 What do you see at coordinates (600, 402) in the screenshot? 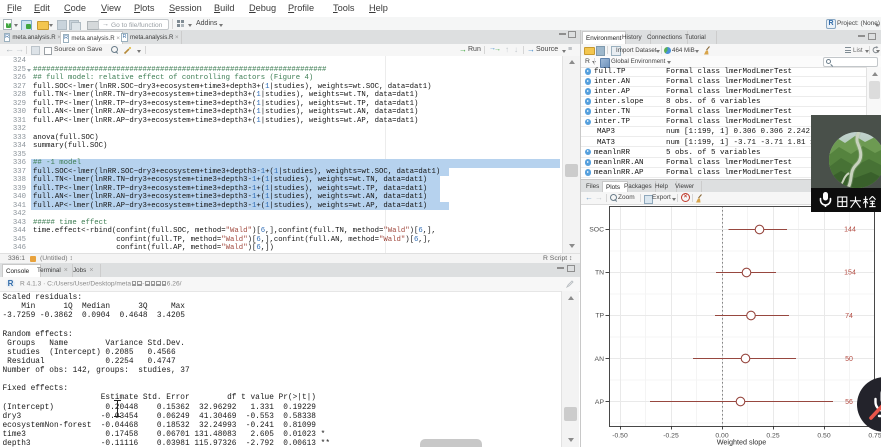
I see `svg-text: AP` at bounding box center [600, 402].